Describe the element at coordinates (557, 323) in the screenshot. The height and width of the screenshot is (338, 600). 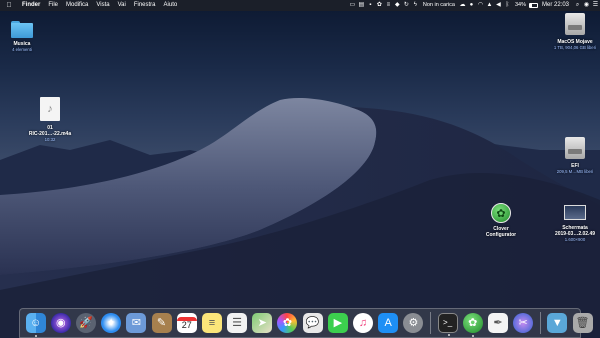
I see `downloads-folder-icon: ▼` at that location.